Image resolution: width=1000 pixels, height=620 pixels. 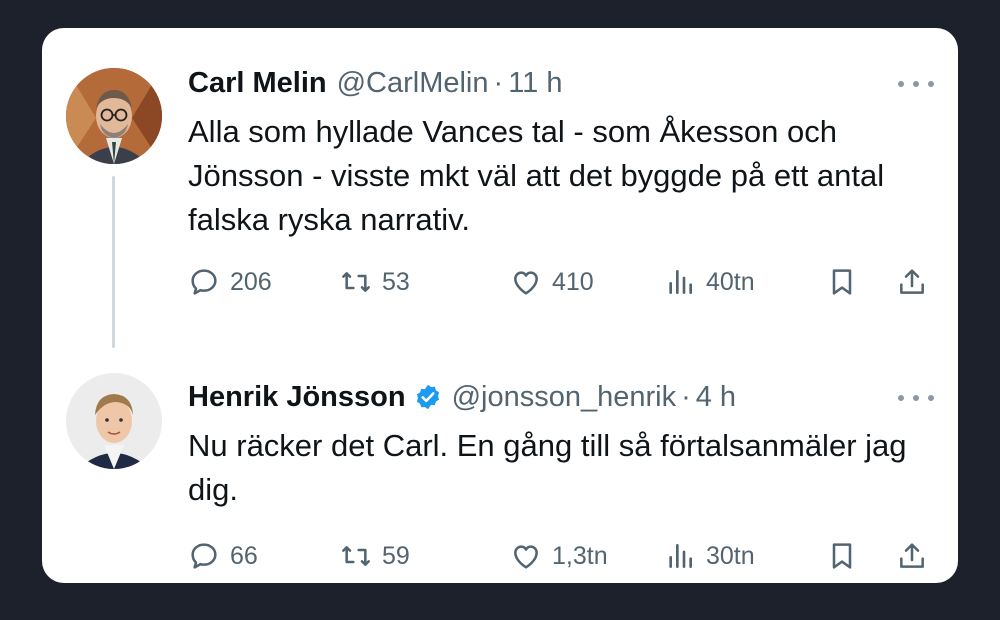 I want to click on tweet-header: Henrik Jönsson @jonsson_henrik · 4 h, so click(x=462, y=397).